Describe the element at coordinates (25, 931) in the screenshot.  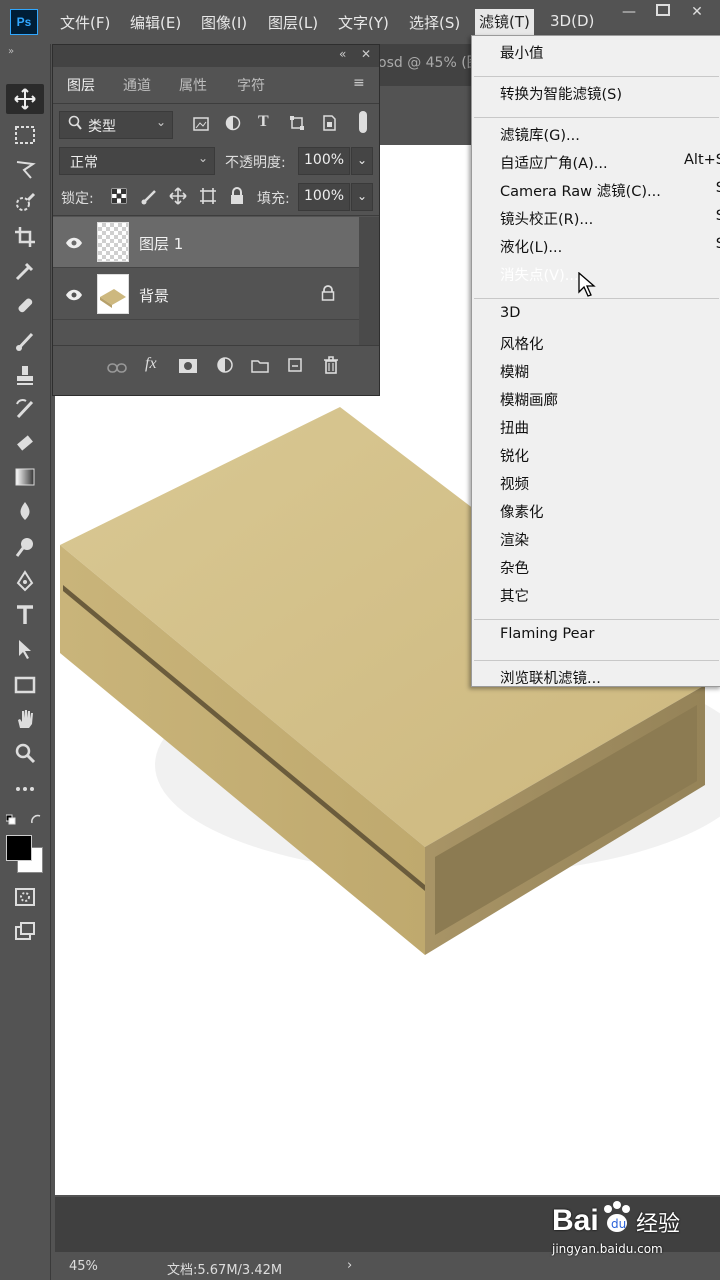
I see `screen-mode-icon` at that location.